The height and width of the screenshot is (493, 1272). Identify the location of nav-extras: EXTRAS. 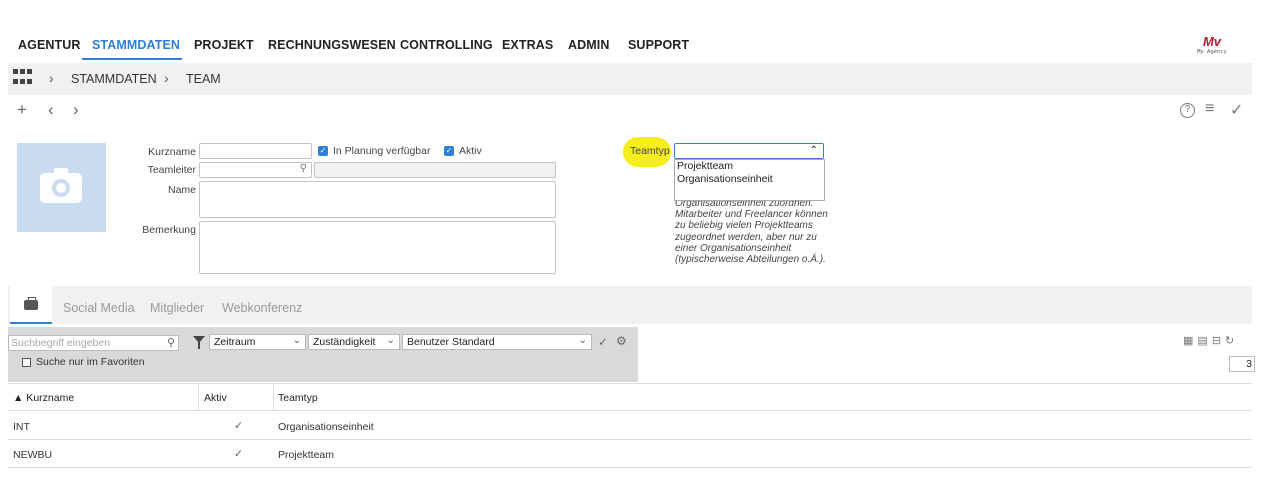
(527, 45).